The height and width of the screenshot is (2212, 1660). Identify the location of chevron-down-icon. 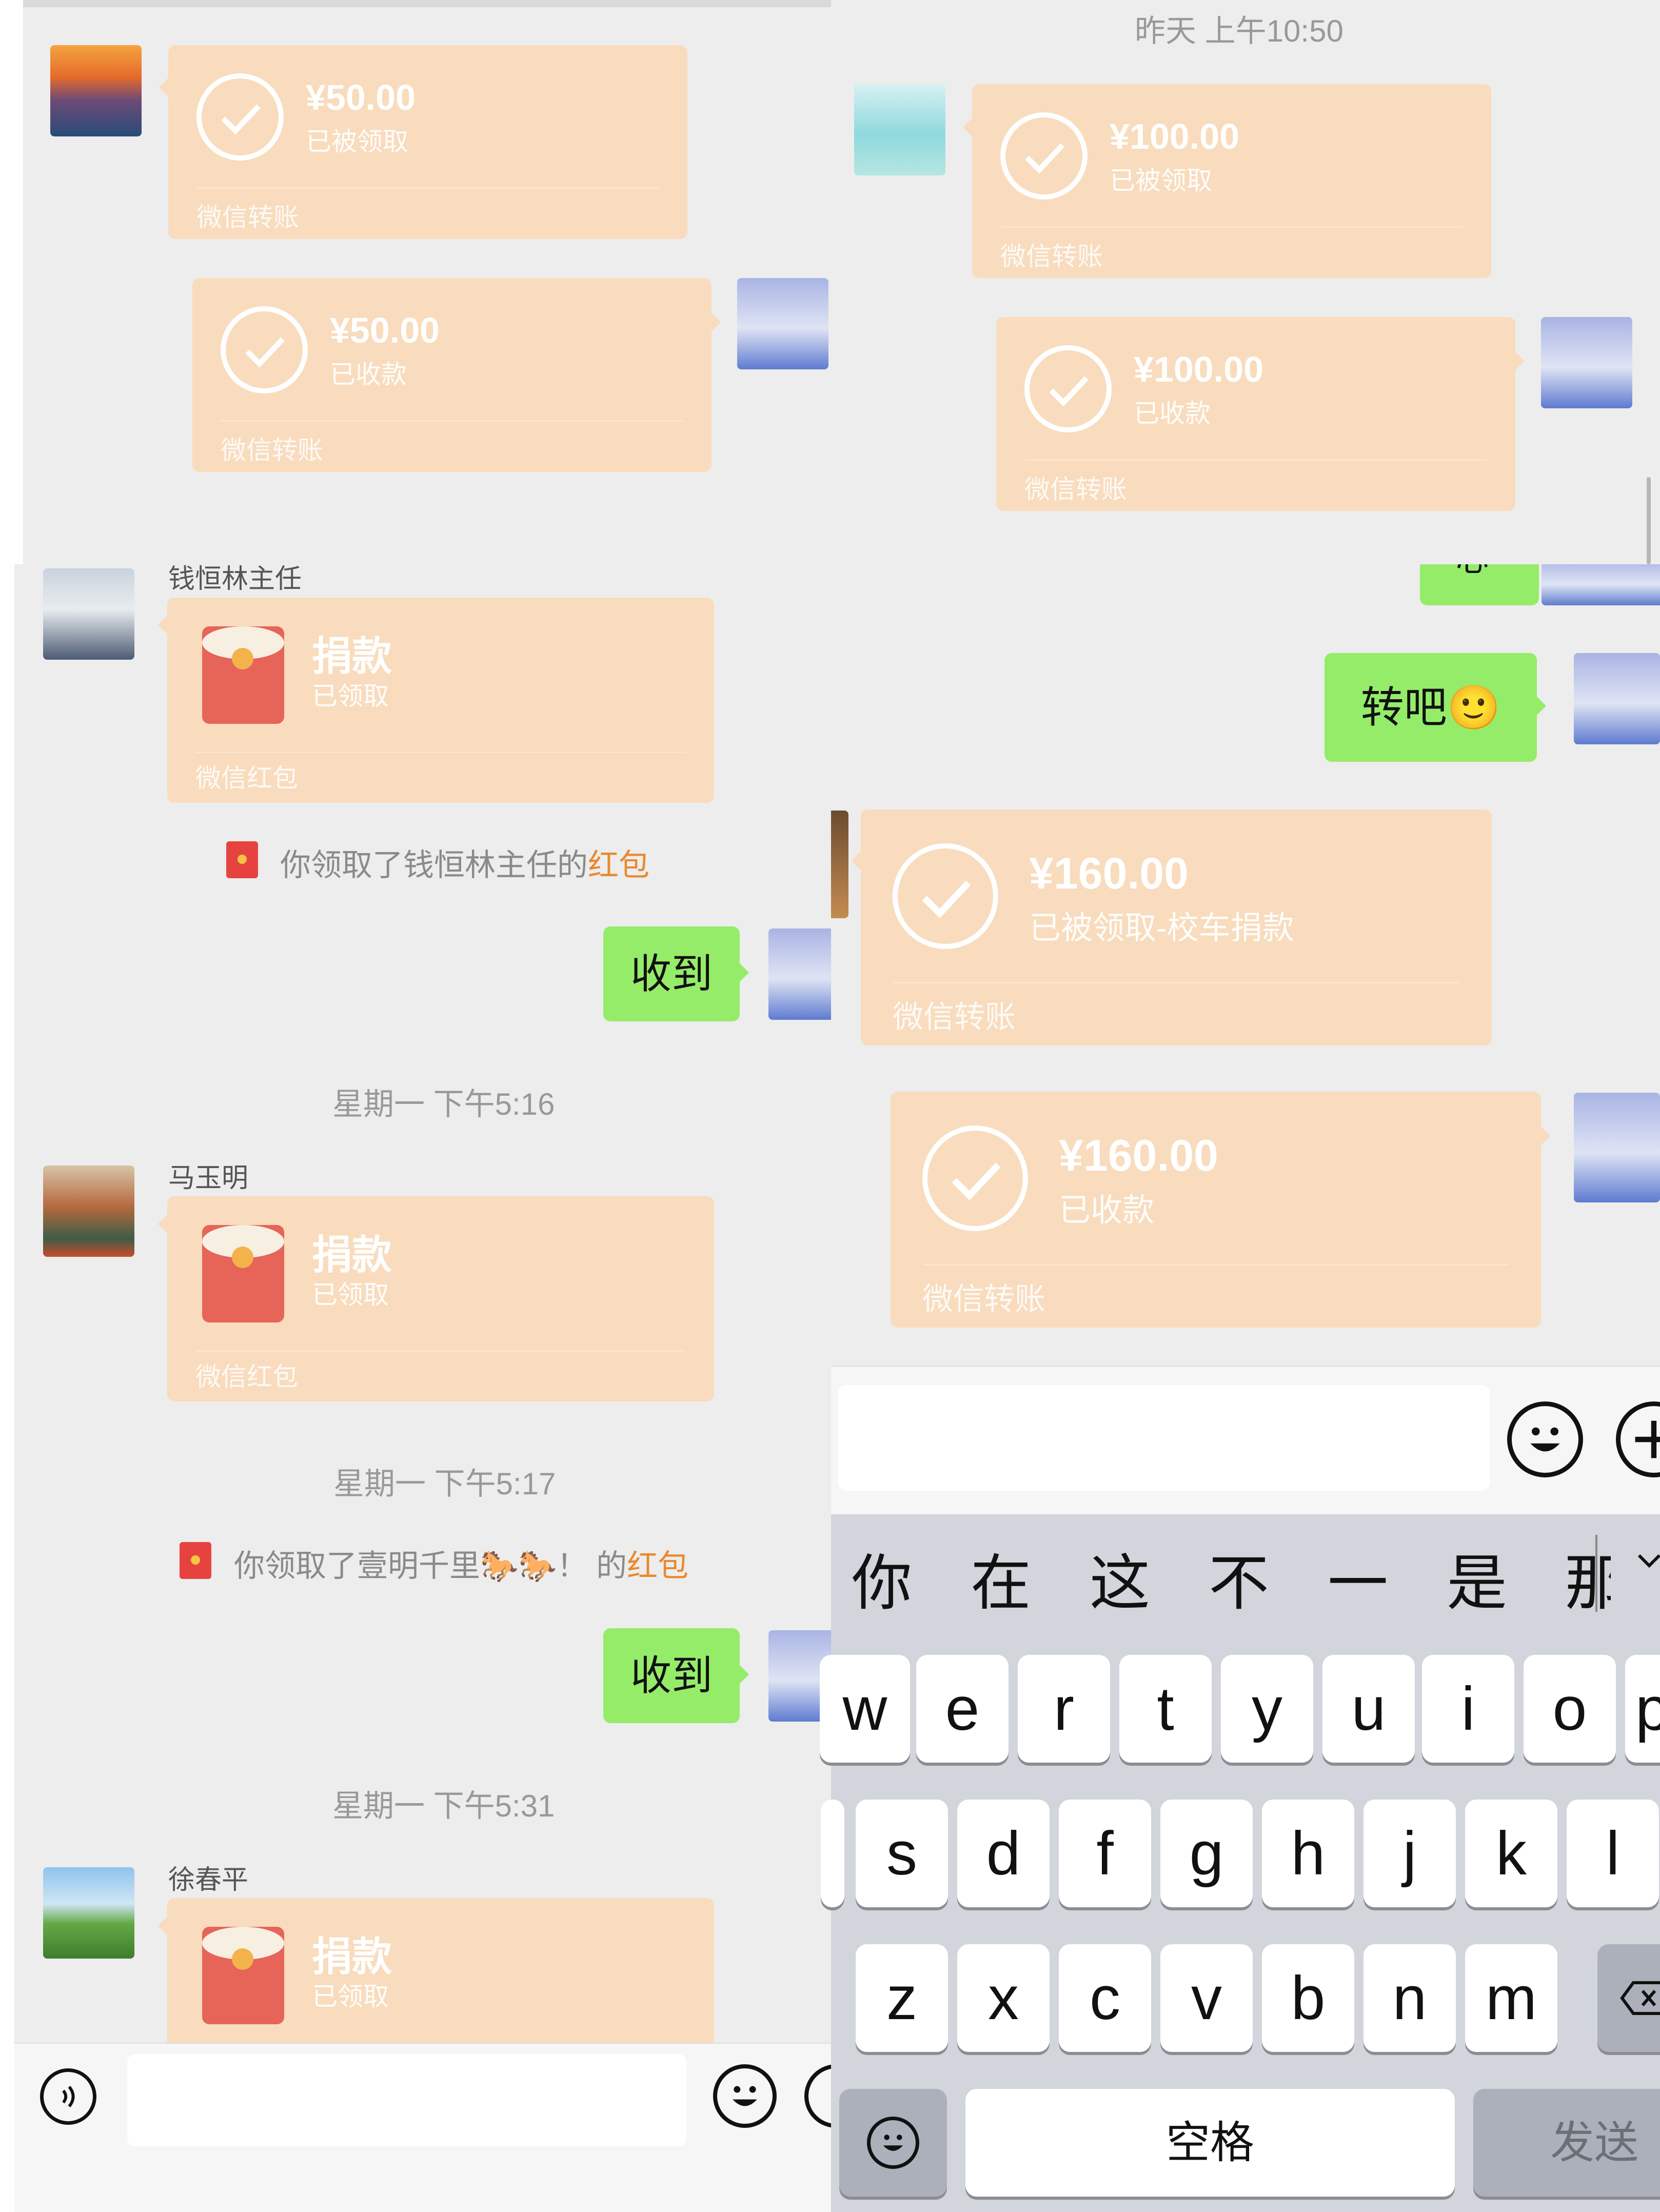
(1647, 1560).